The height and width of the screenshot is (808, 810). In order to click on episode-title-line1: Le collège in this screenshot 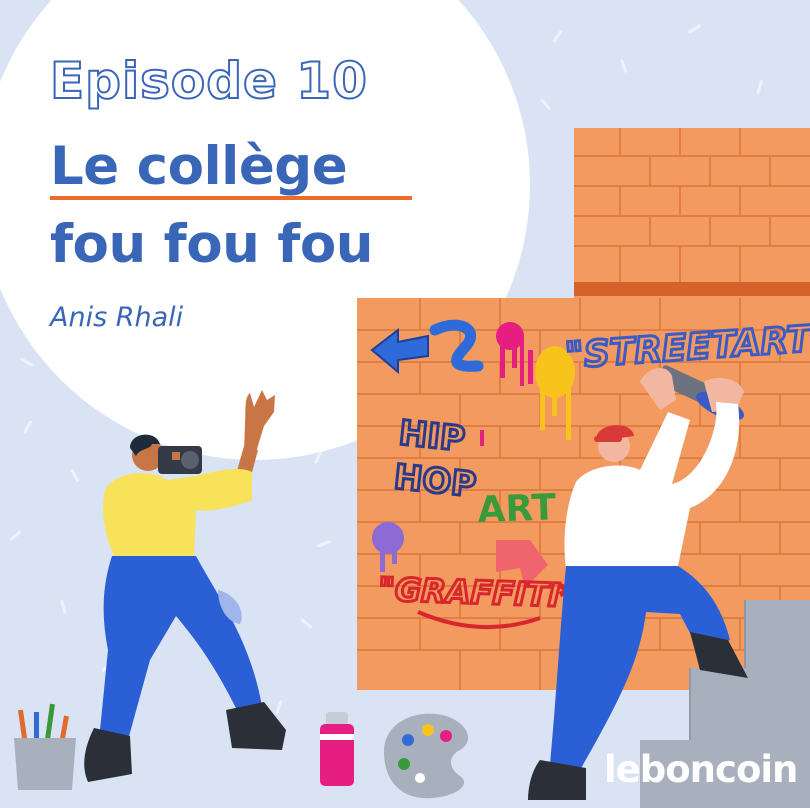, I will do `click(199, 166)`.